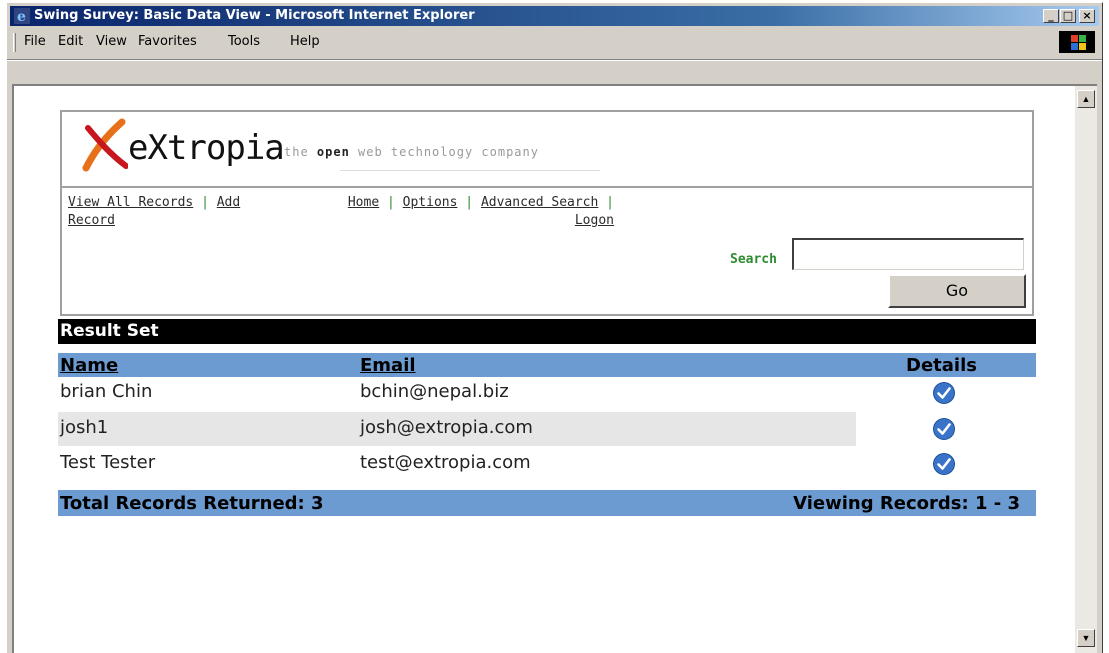  What do you see at coordinates (167, 41) in the screenshot?
I see `menu-favorites: Favorites` at bounding box center [167, 41].